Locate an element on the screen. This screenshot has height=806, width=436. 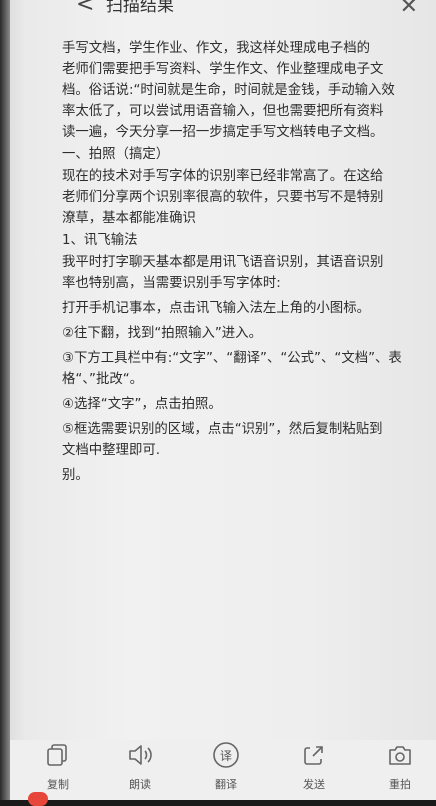
read-aloud-label: 朗读 is located at coordinates (140, 784).